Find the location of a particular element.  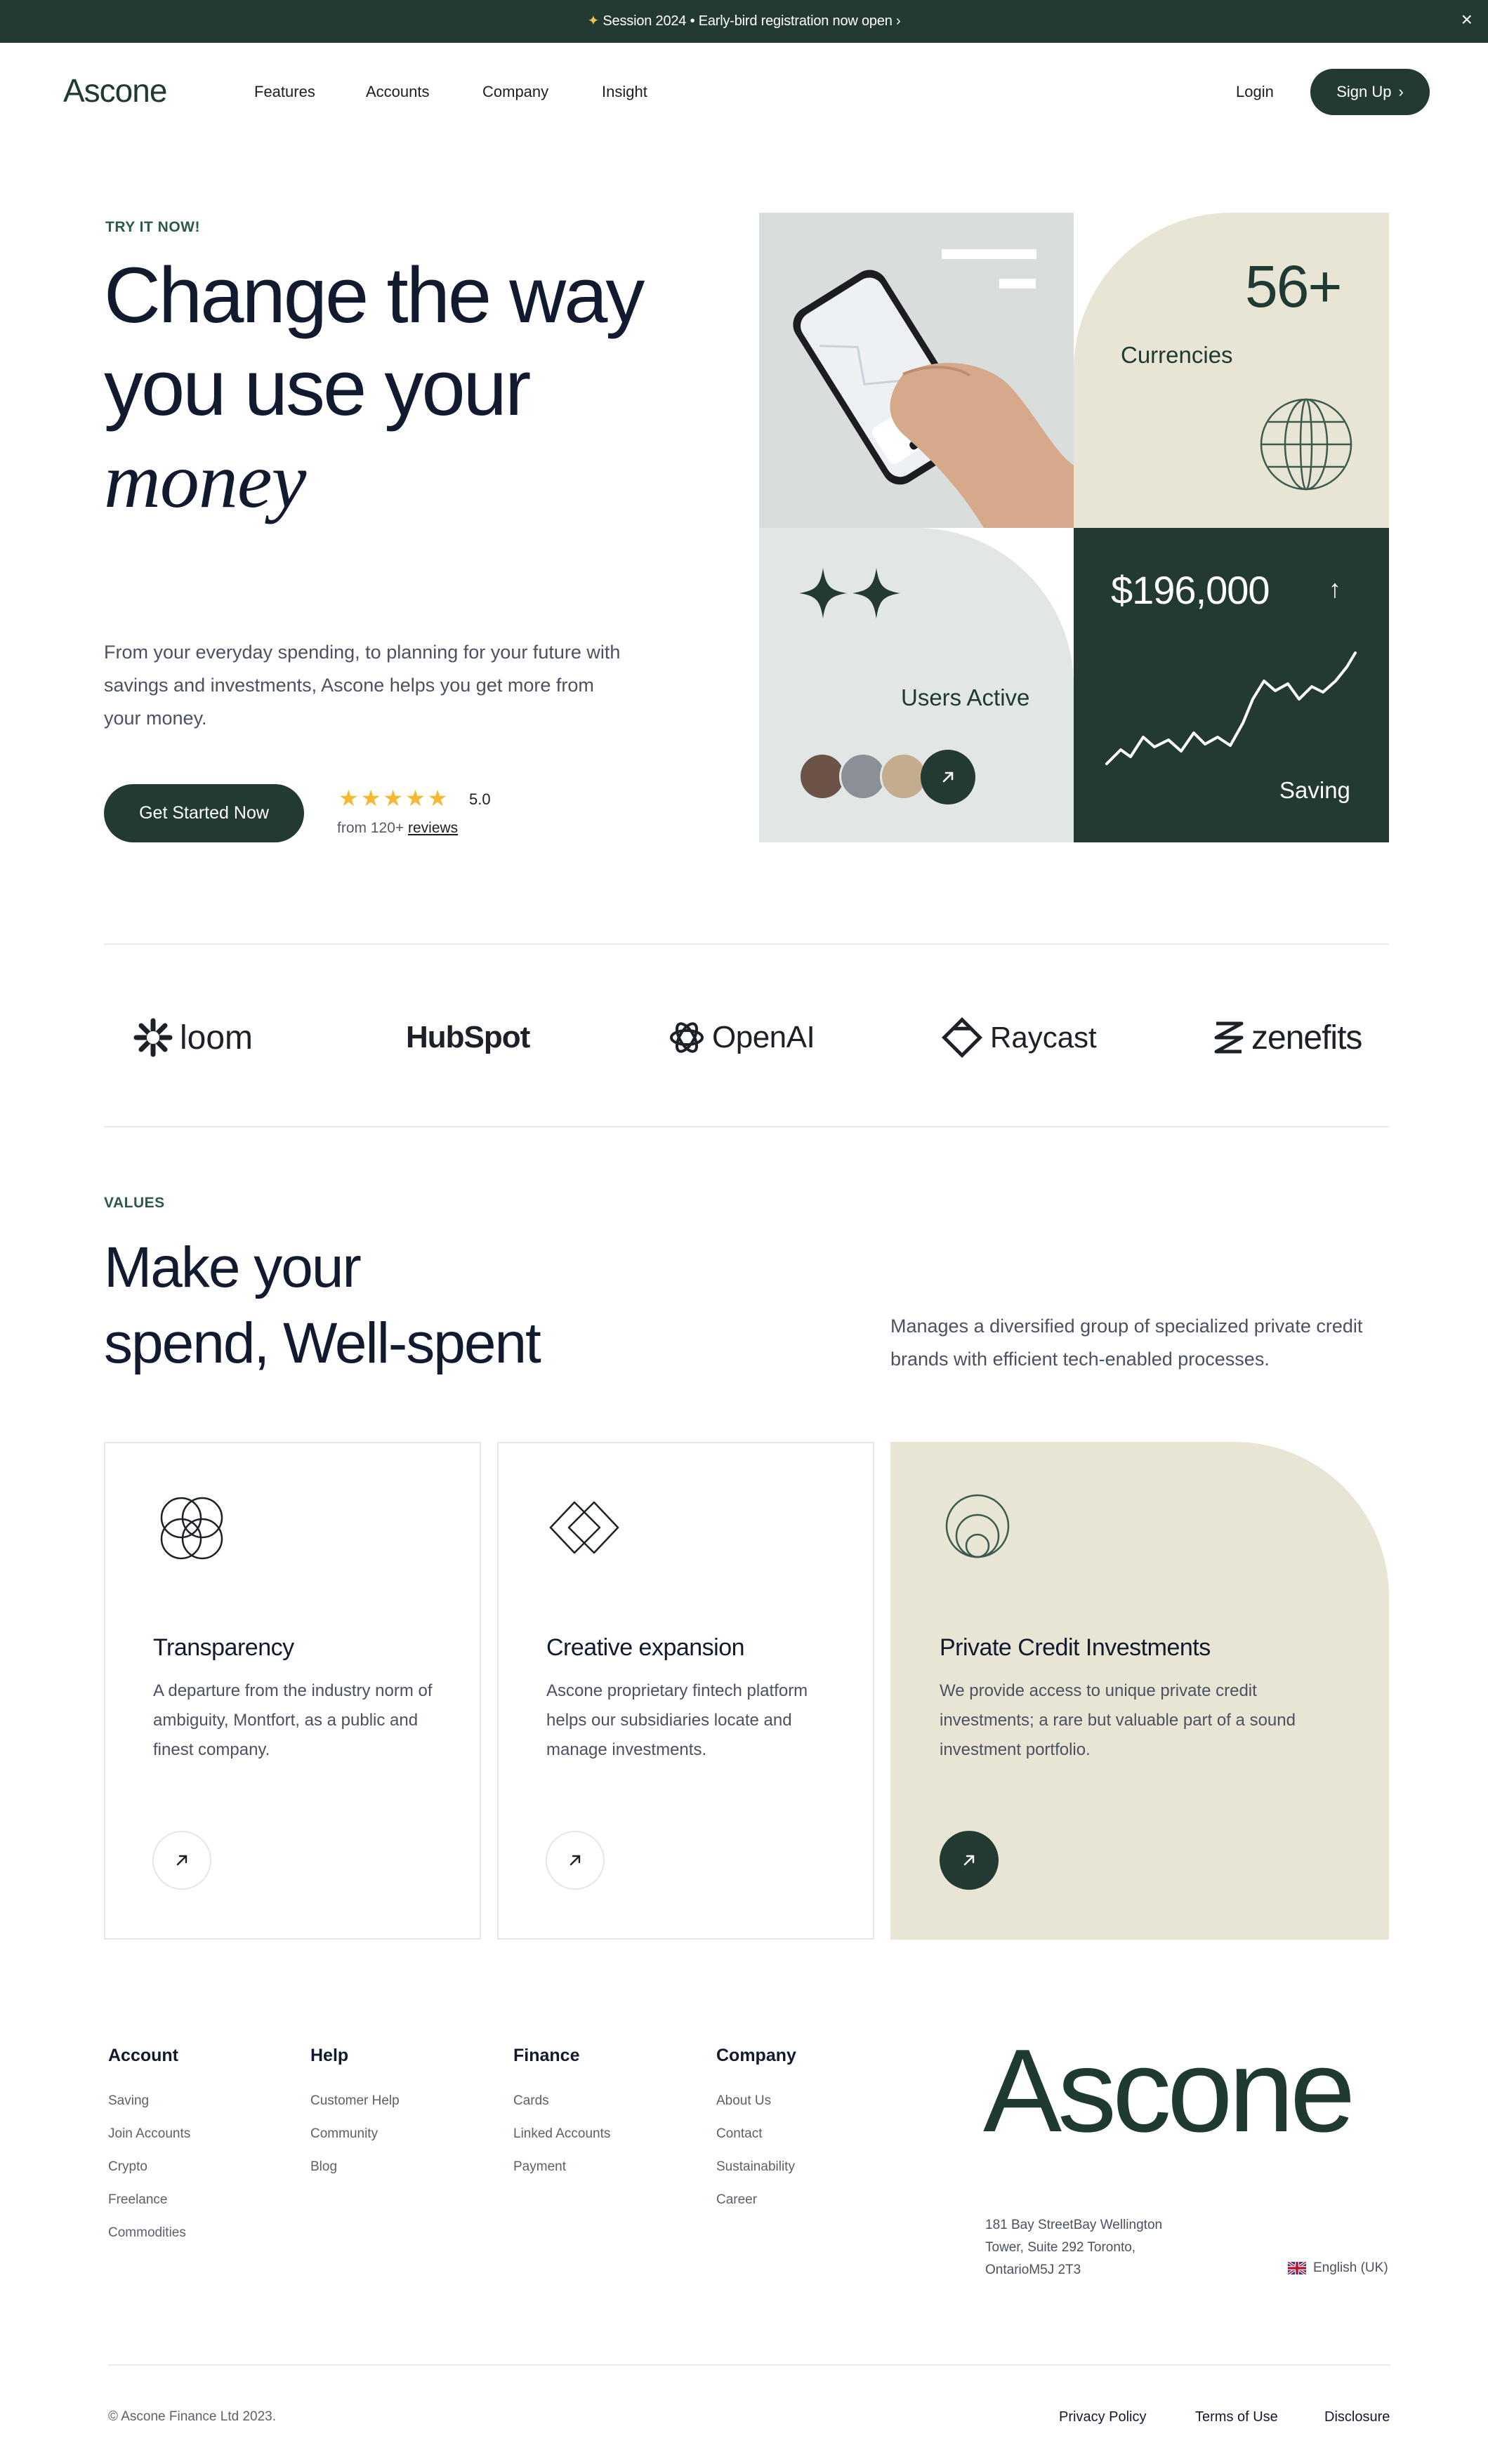

footer-link: Career is located at coordinates (736, 2200).